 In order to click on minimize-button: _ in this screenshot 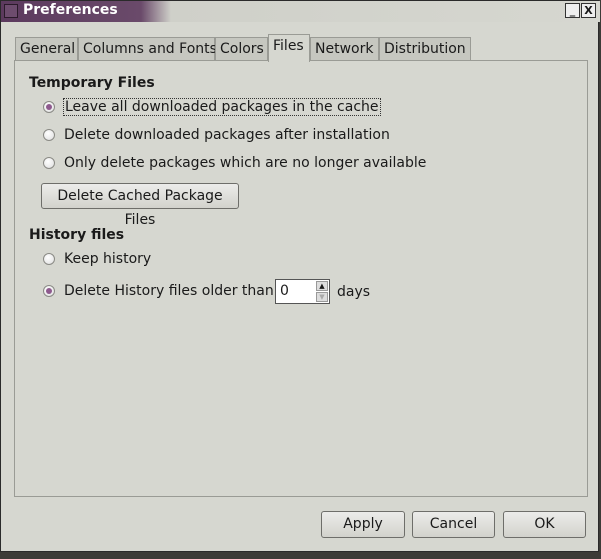, I will do `click(572, 10)`.